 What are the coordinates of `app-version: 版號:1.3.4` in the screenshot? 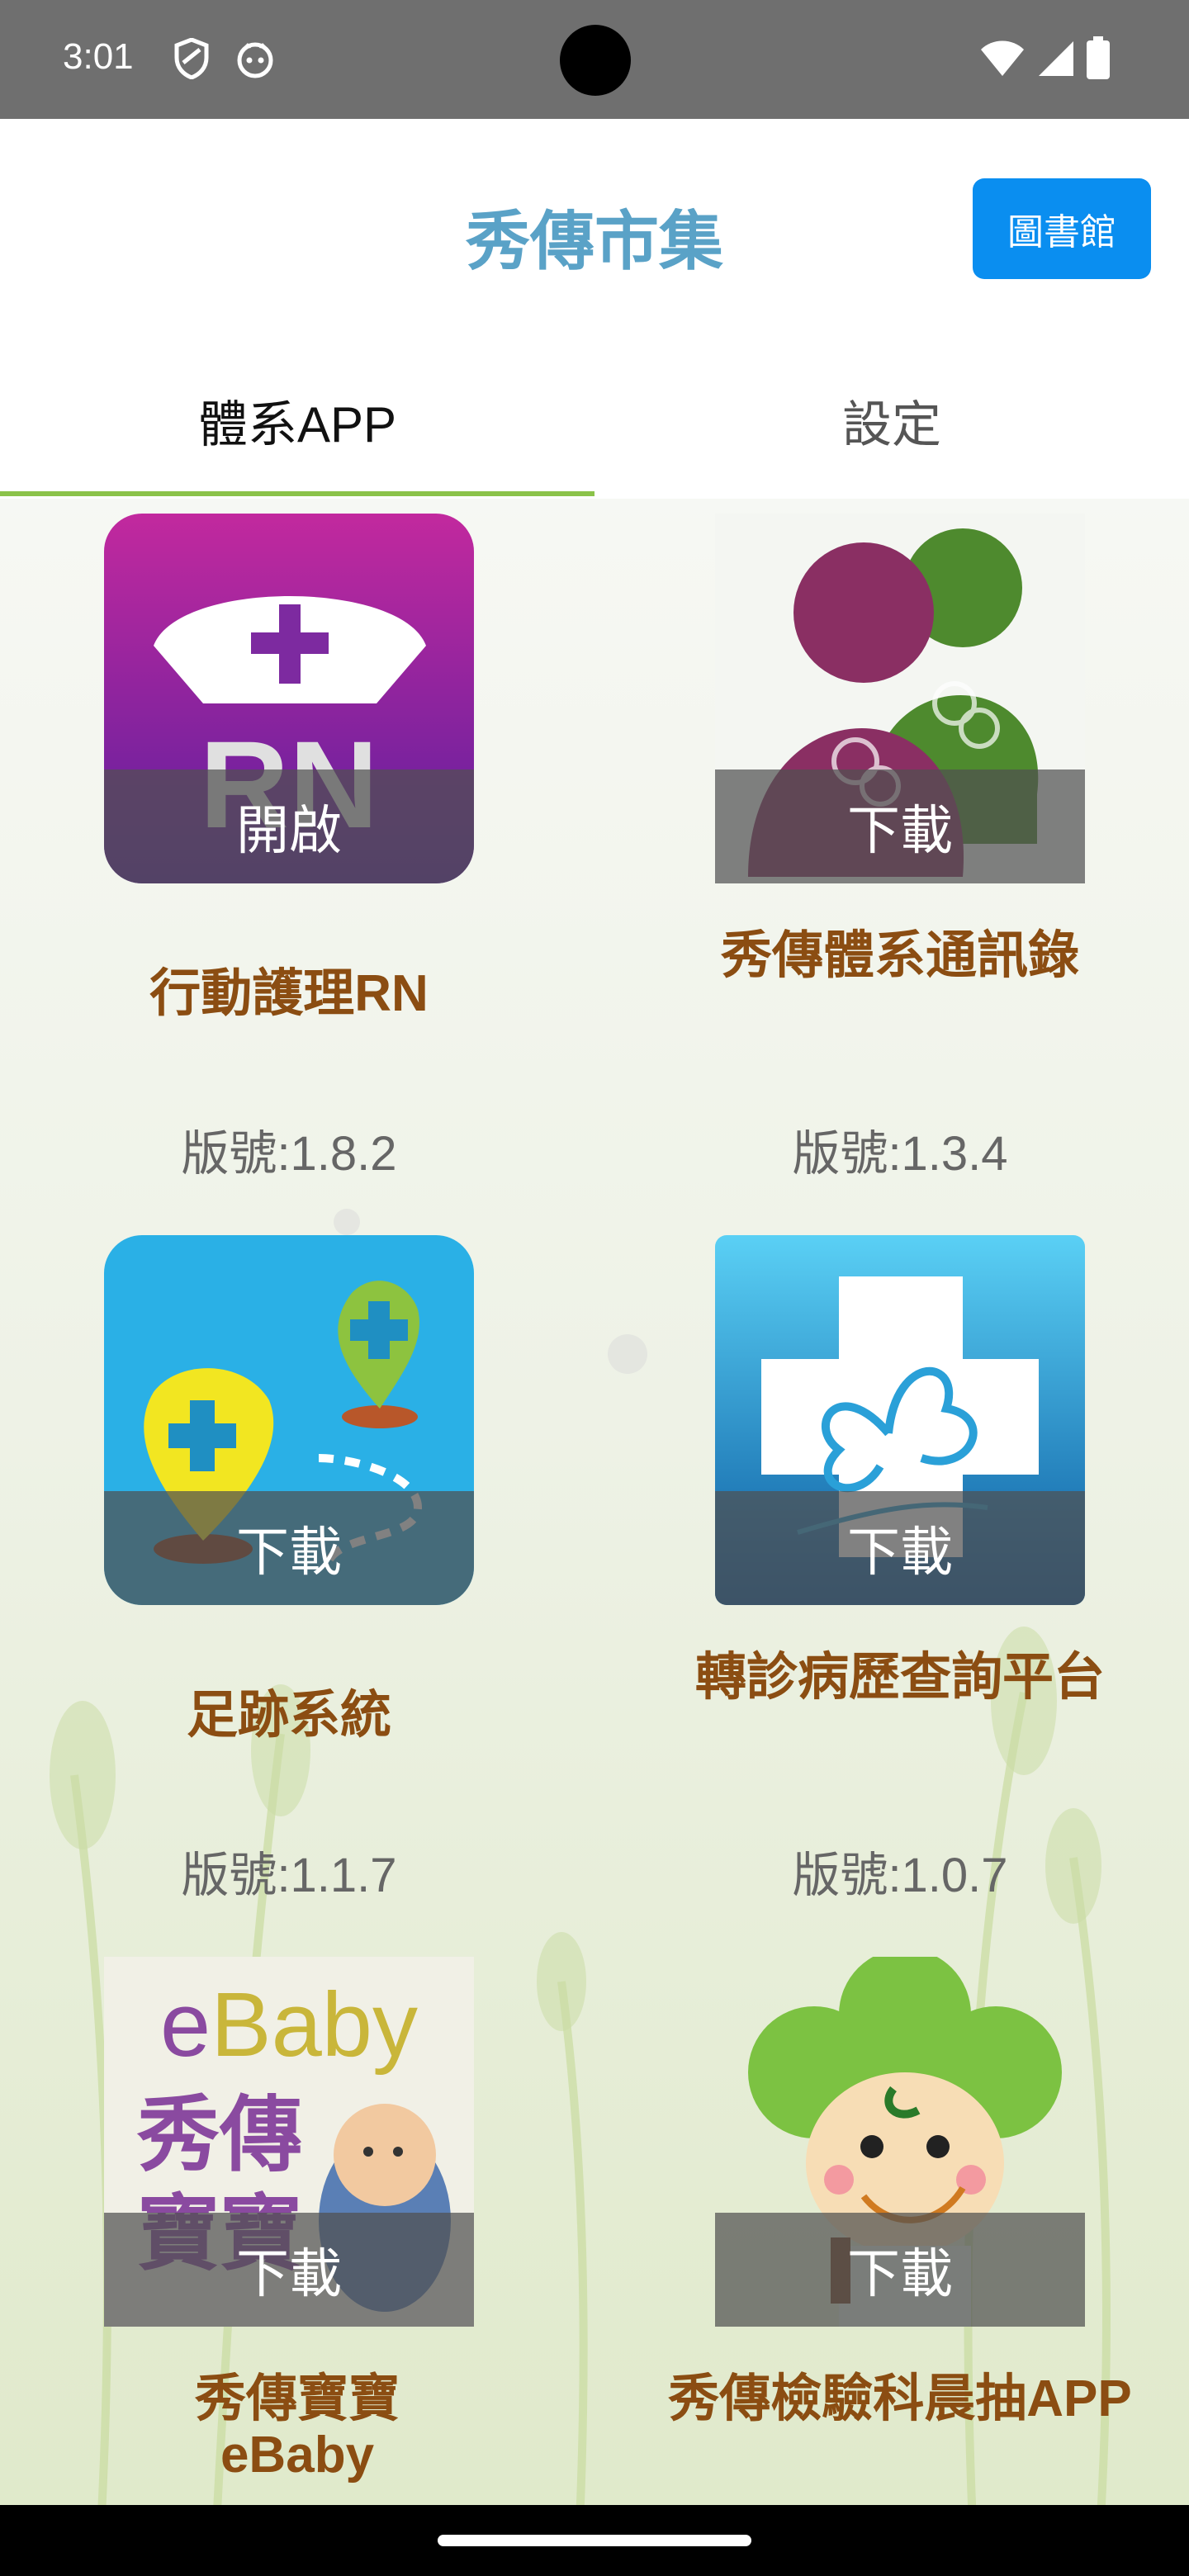 It's located at (900, 1154).